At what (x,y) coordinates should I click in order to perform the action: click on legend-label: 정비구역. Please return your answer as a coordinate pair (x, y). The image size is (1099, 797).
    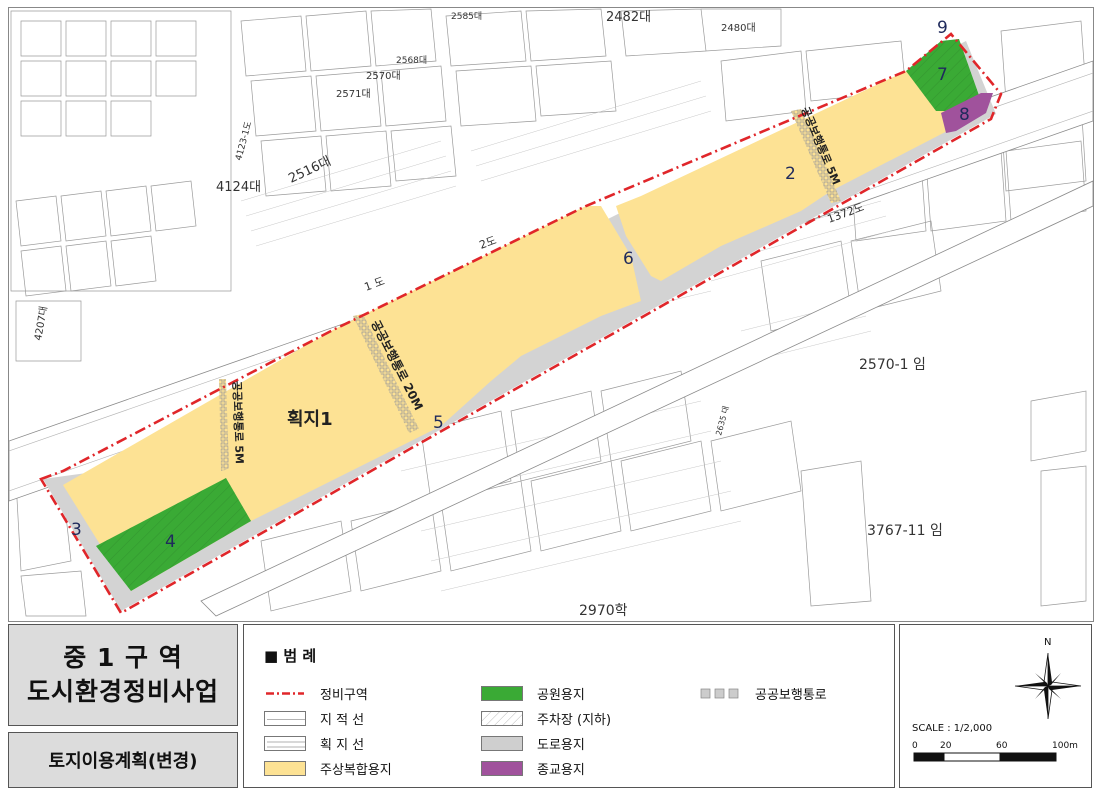
    Looking at the image, I should click on (344, 695).